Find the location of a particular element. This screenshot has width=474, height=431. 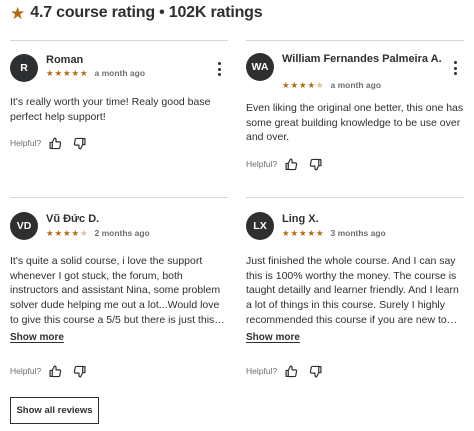

review-meta: ★ ★ ★ ★ ★ 2 months ago is located at coordinates (98, 233).